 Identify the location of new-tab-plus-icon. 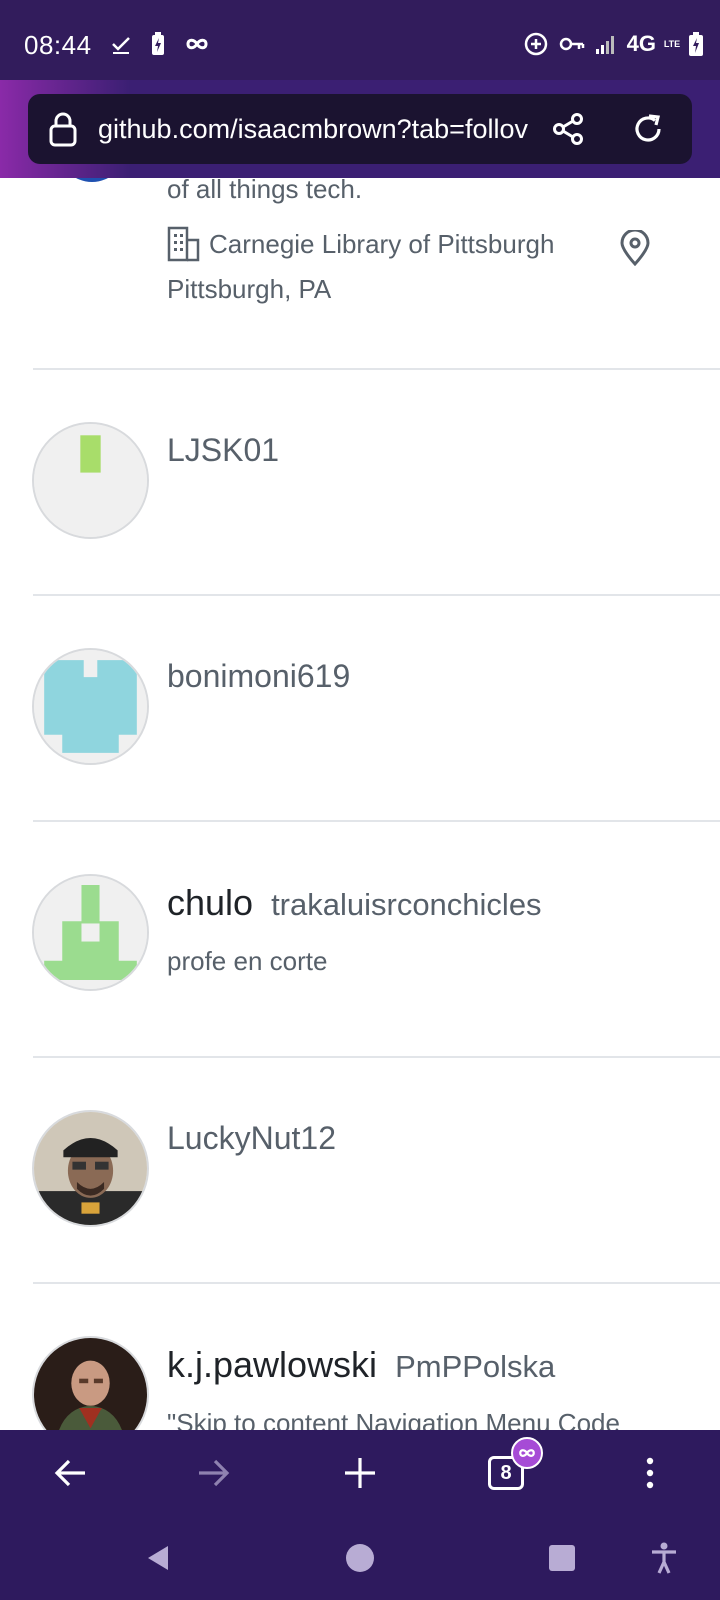
(360, 1473).